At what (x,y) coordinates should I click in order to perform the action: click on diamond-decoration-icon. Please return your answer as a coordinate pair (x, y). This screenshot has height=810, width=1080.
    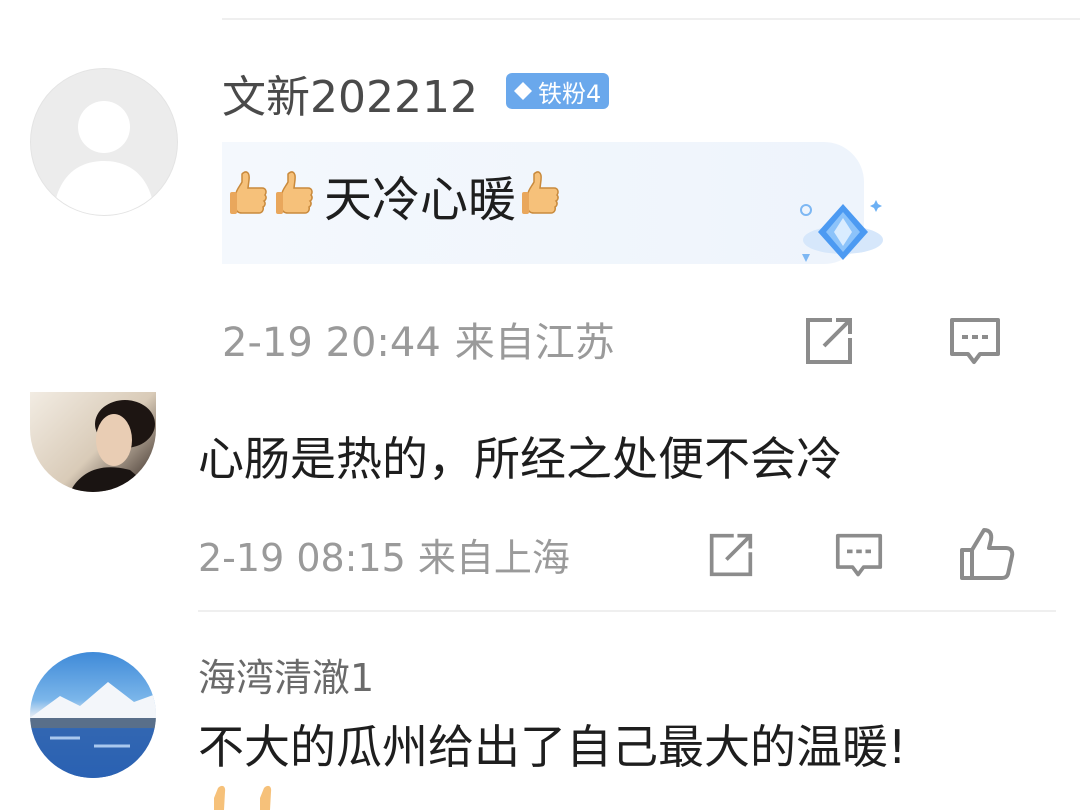
    Looking at the image, I should click on (838, 232).